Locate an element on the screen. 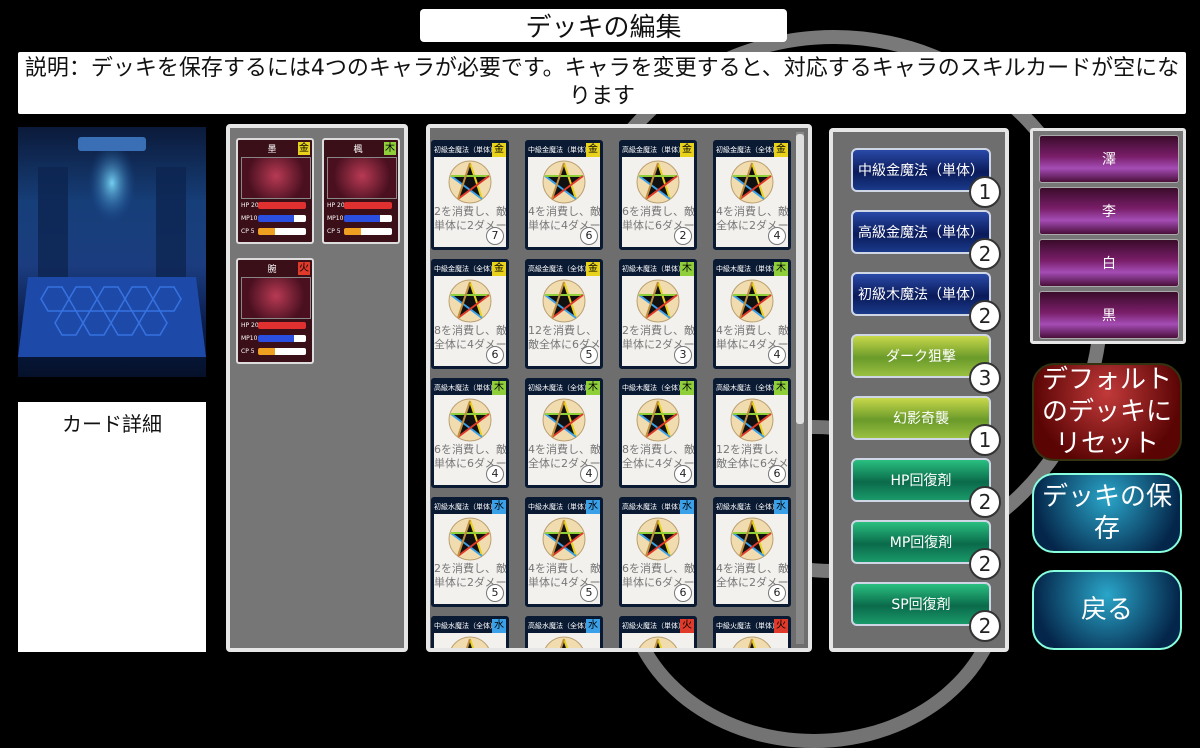 Image resolution: width=1200 pixels, height=748 pixels. save-deck-button: デッキの保存 is located at coordinates (1107, 513).